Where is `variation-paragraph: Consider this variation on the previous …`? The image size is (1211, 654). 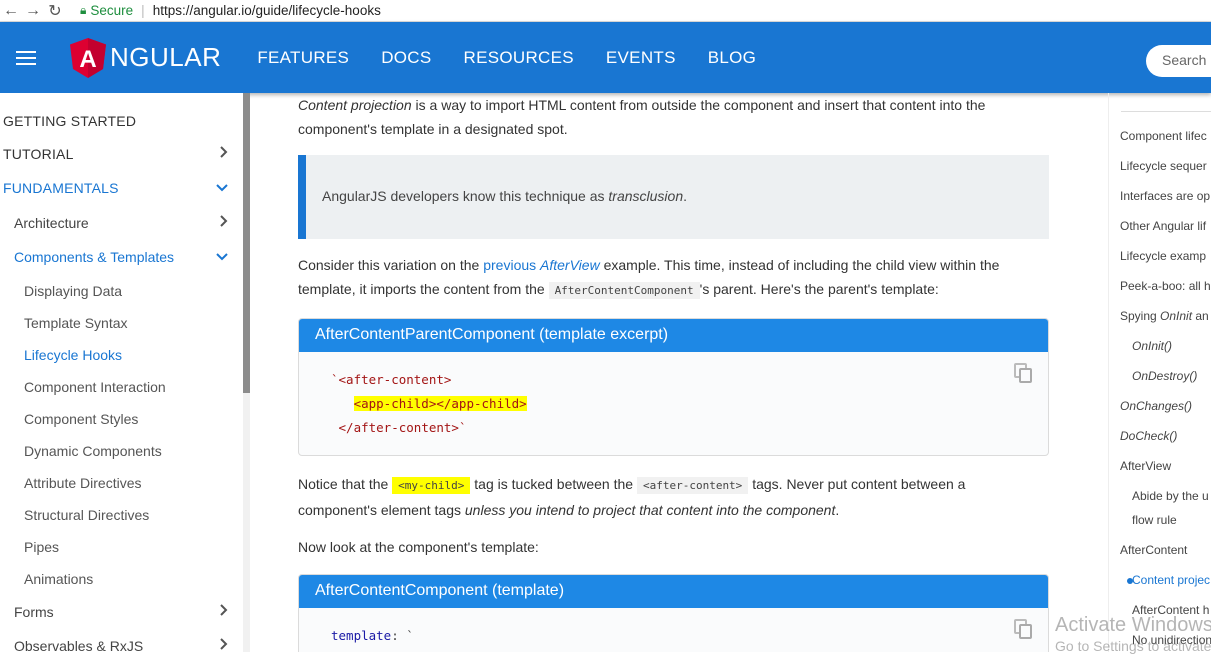
variation-paragraph: Consider this variation on the previous … is located at coordinates (653, 278).